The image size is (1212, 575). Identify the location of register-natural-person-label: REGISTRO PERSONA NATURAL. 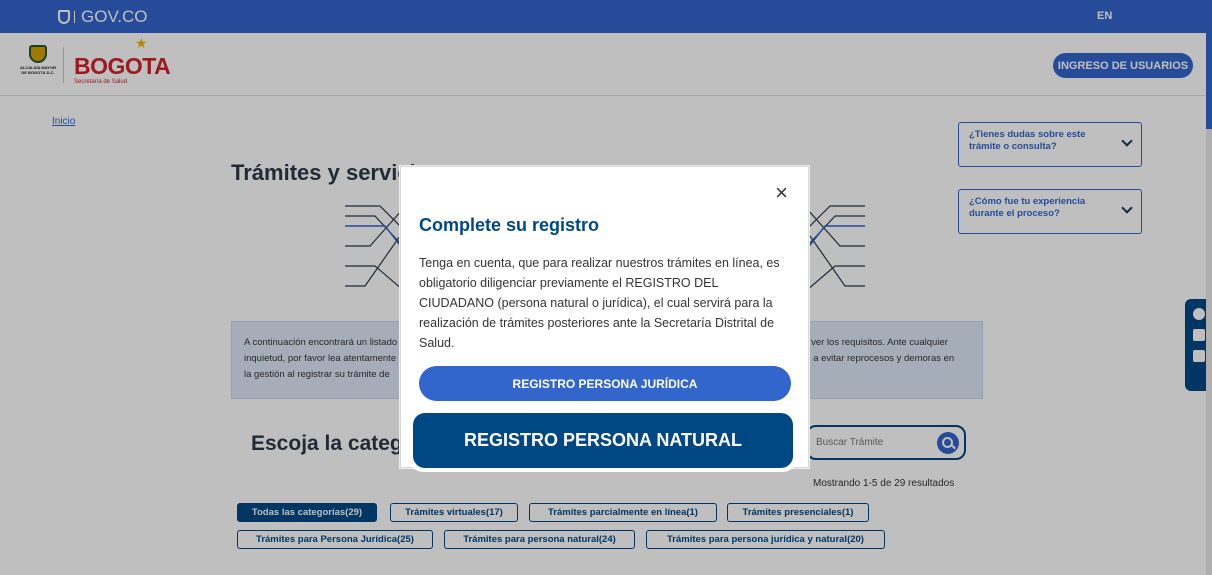
(603, 440).